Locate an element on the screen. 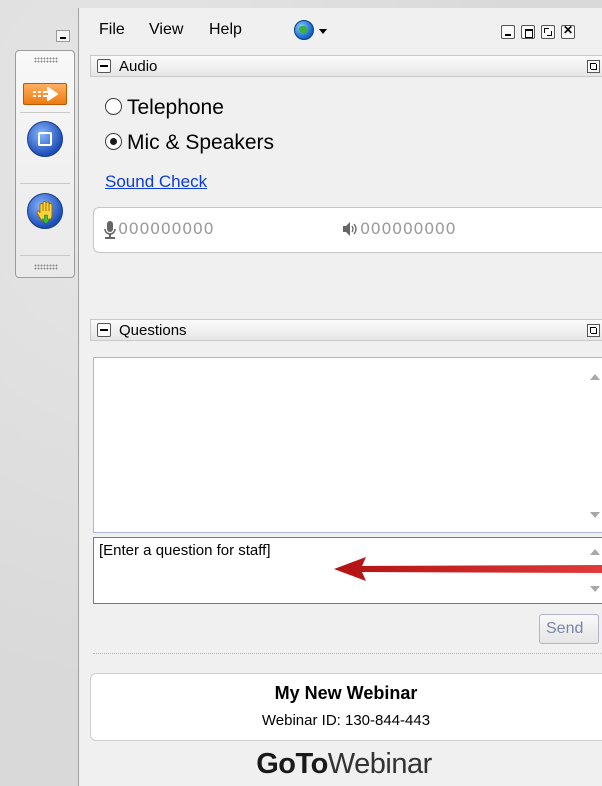  audio-collapse-button is located at coordinates (104, 66).